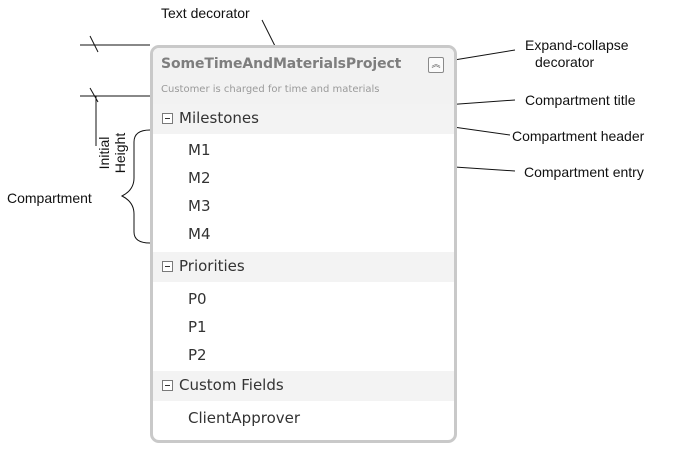 The image size is (683, 449). I want to click on compartment-header-milestones: Milestones, so click(303, 119).